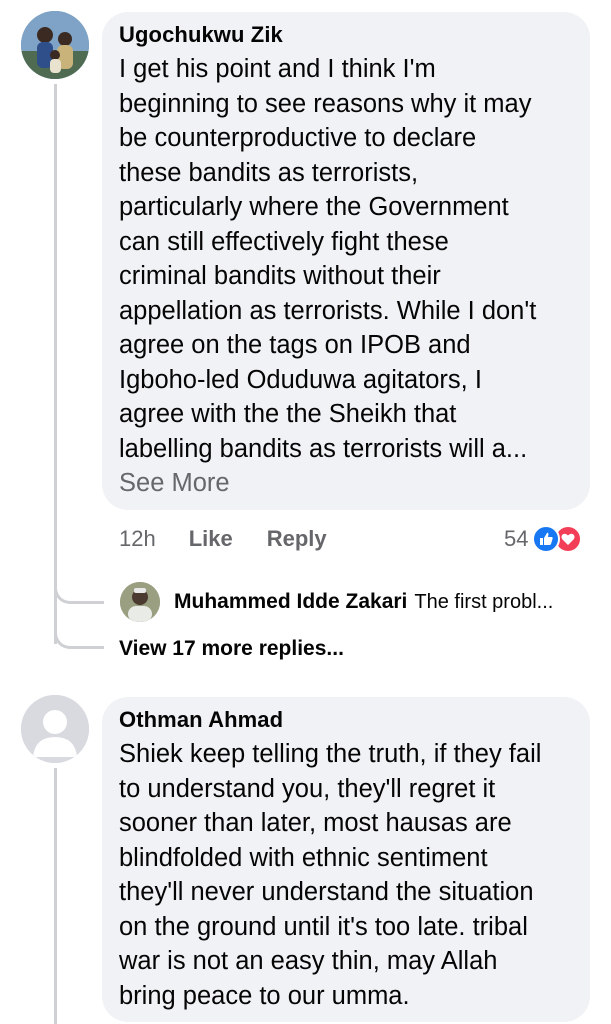 This screenshot has width=611, height=1024. What do you see at coordinates (307, 788) in the screenshot?
I see `comment-line: to understand you, they'll regret it` at bounding box center [307, 788].